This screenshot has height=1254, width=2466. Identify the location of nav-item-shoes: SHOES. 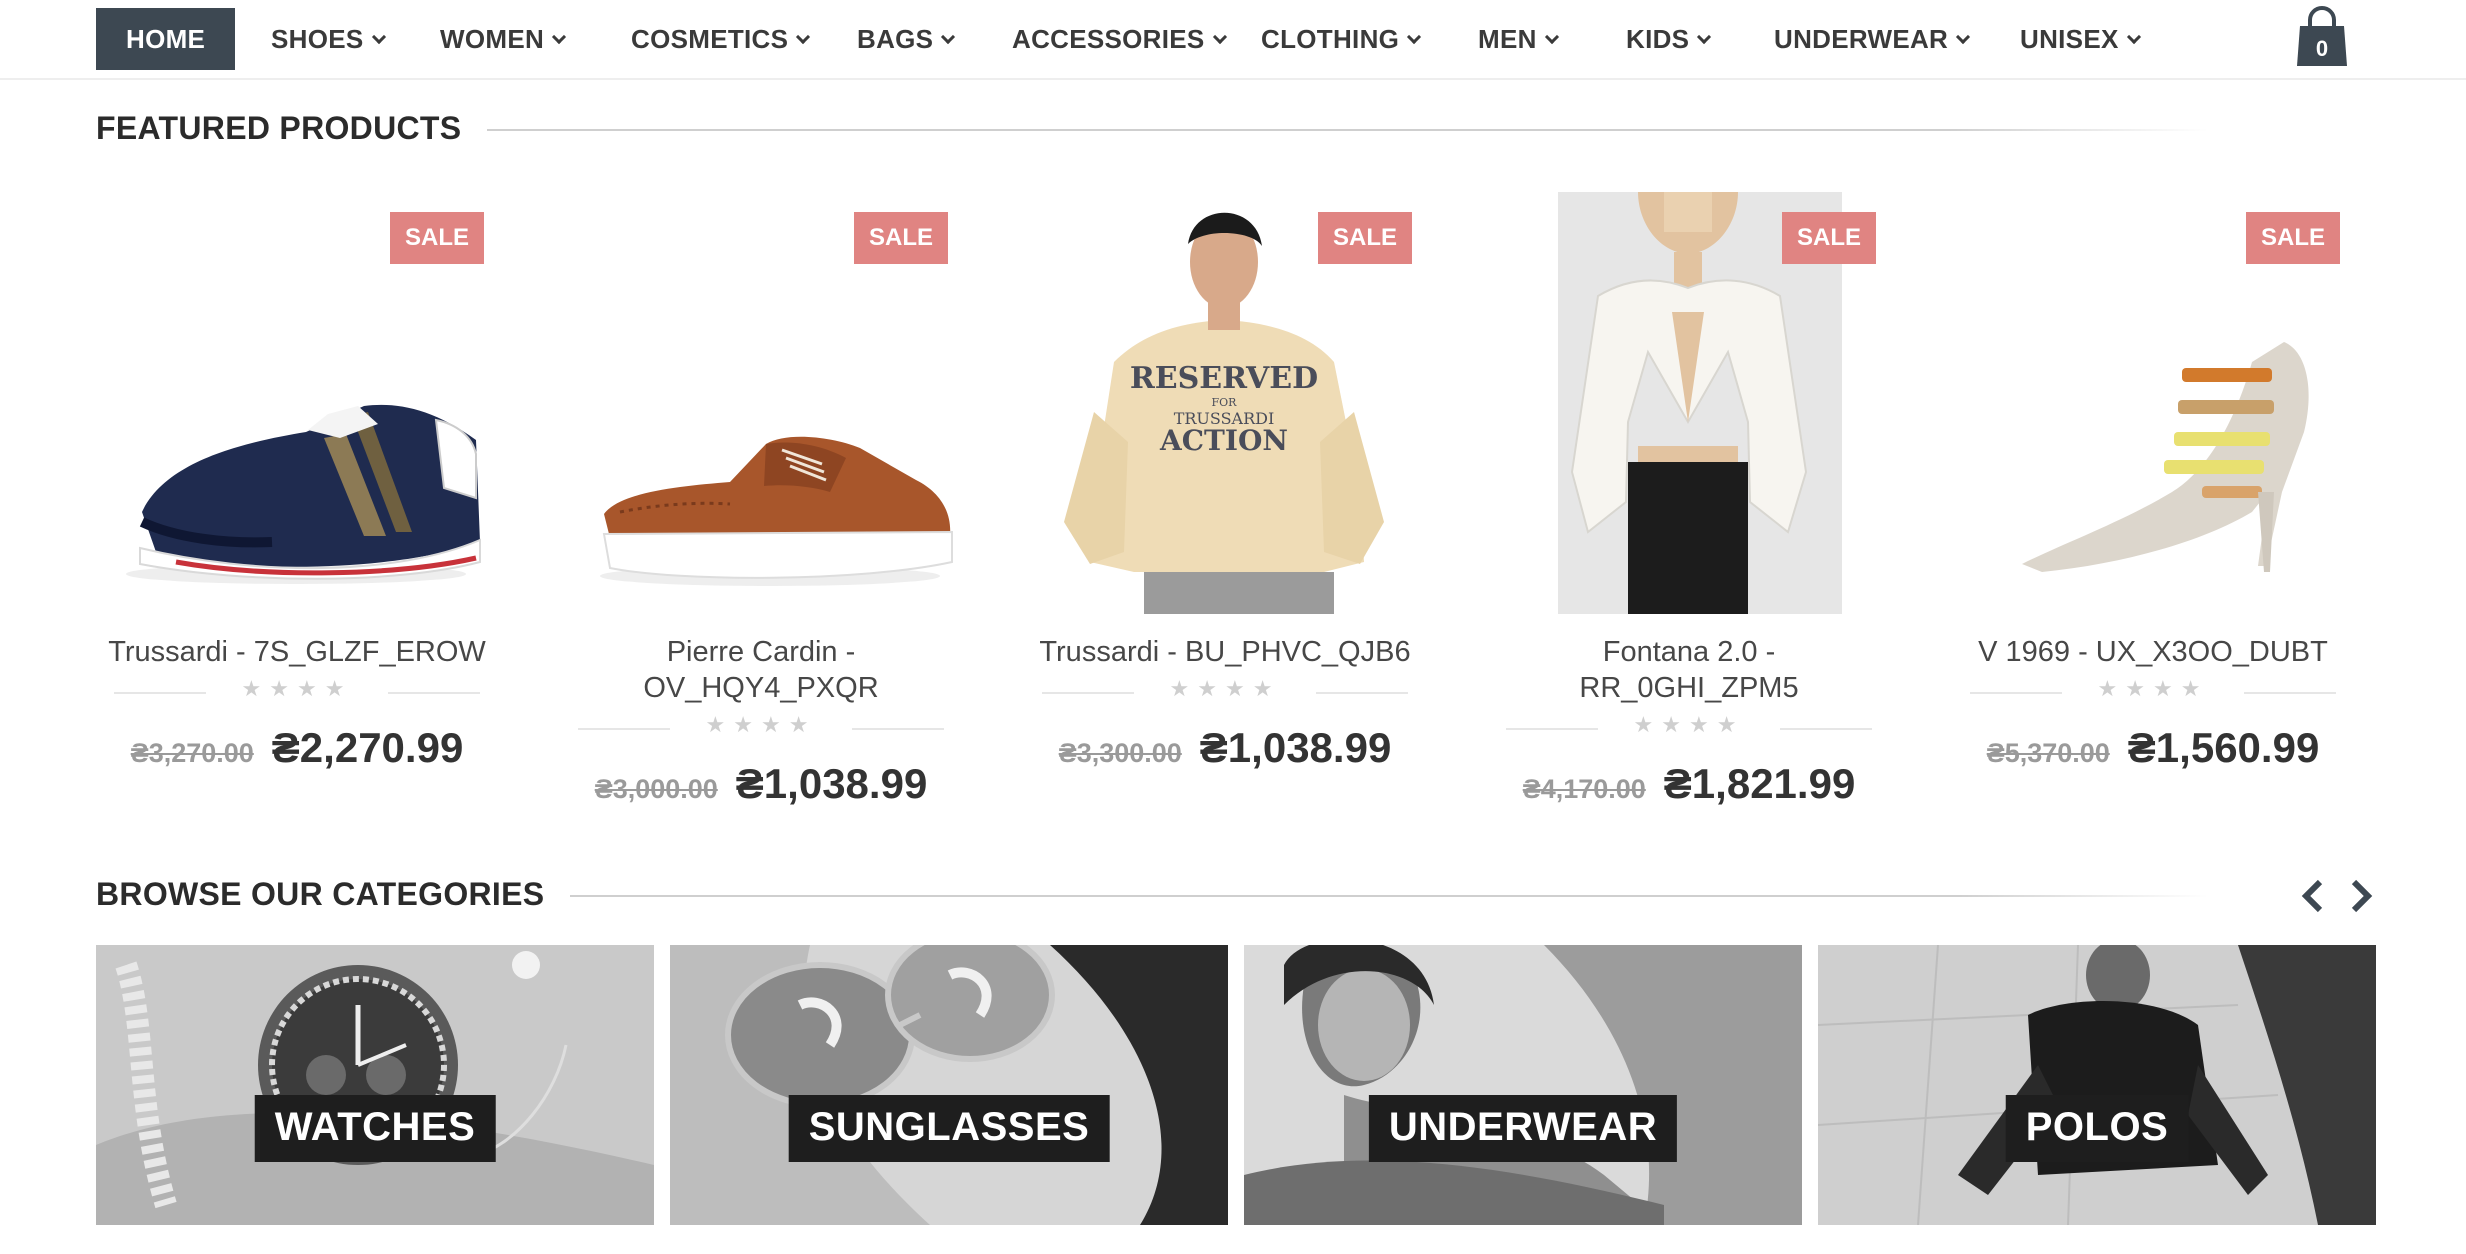
(328, 39).